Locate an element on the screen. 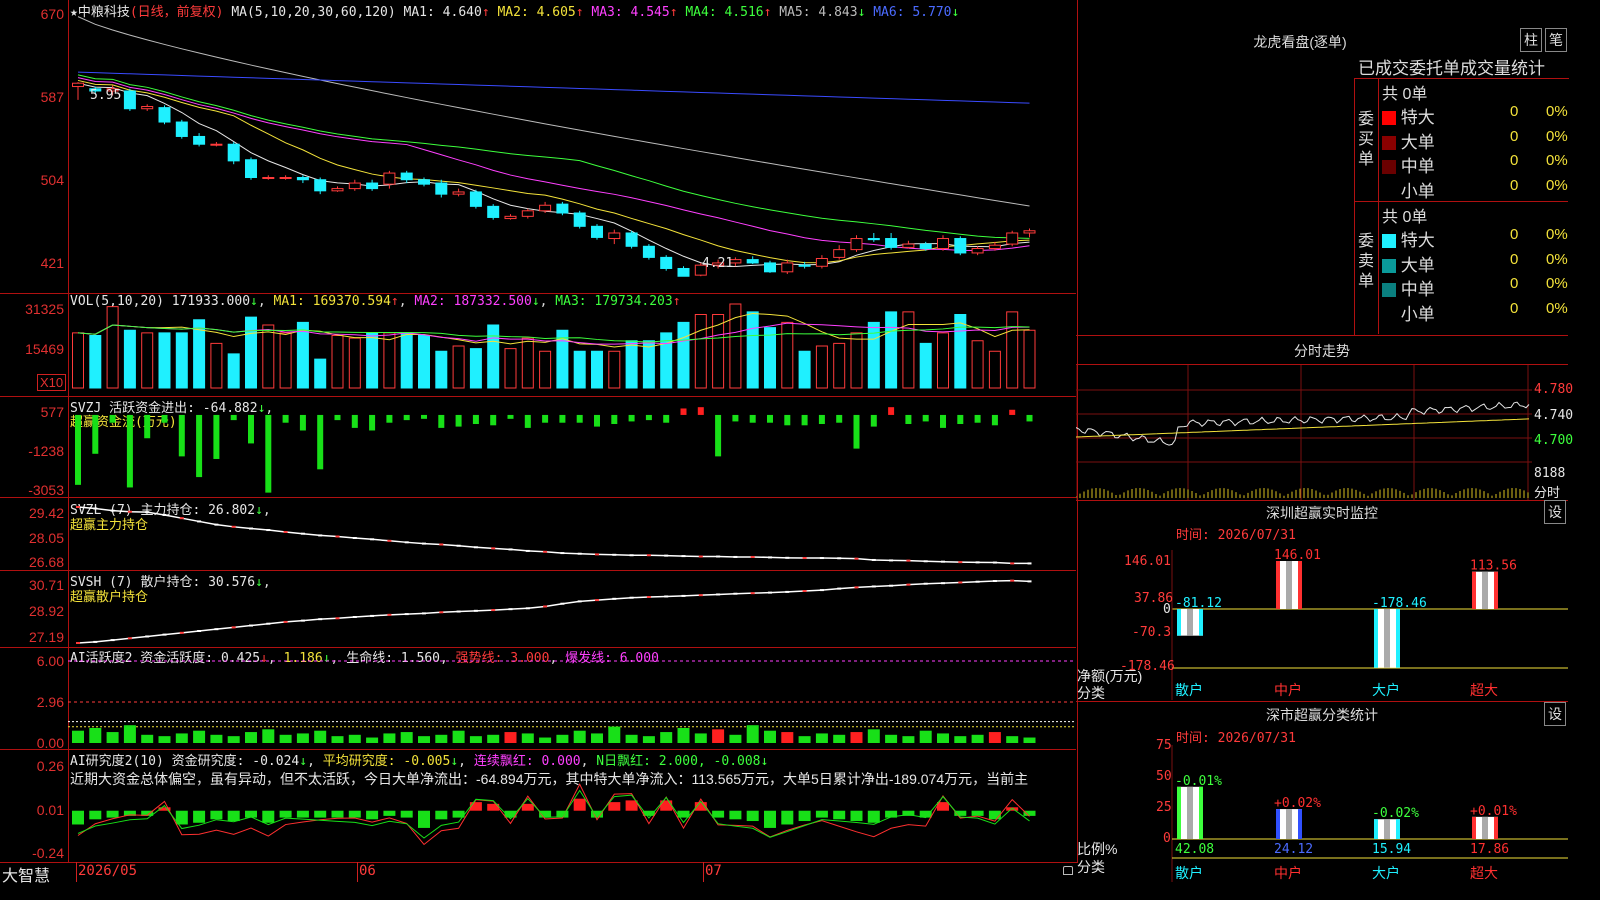  ai1-chart is located at coordinates (572, 698).